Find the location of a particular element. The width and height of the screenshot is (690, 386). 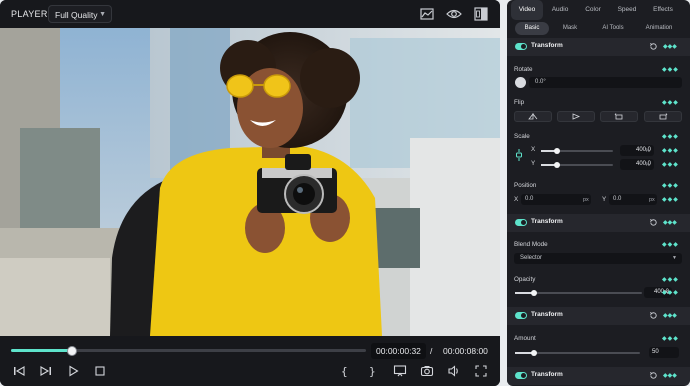

playback-controls: 00:00:00:32 / 00:00:08:00 { } is located at coordinates (250, 361).